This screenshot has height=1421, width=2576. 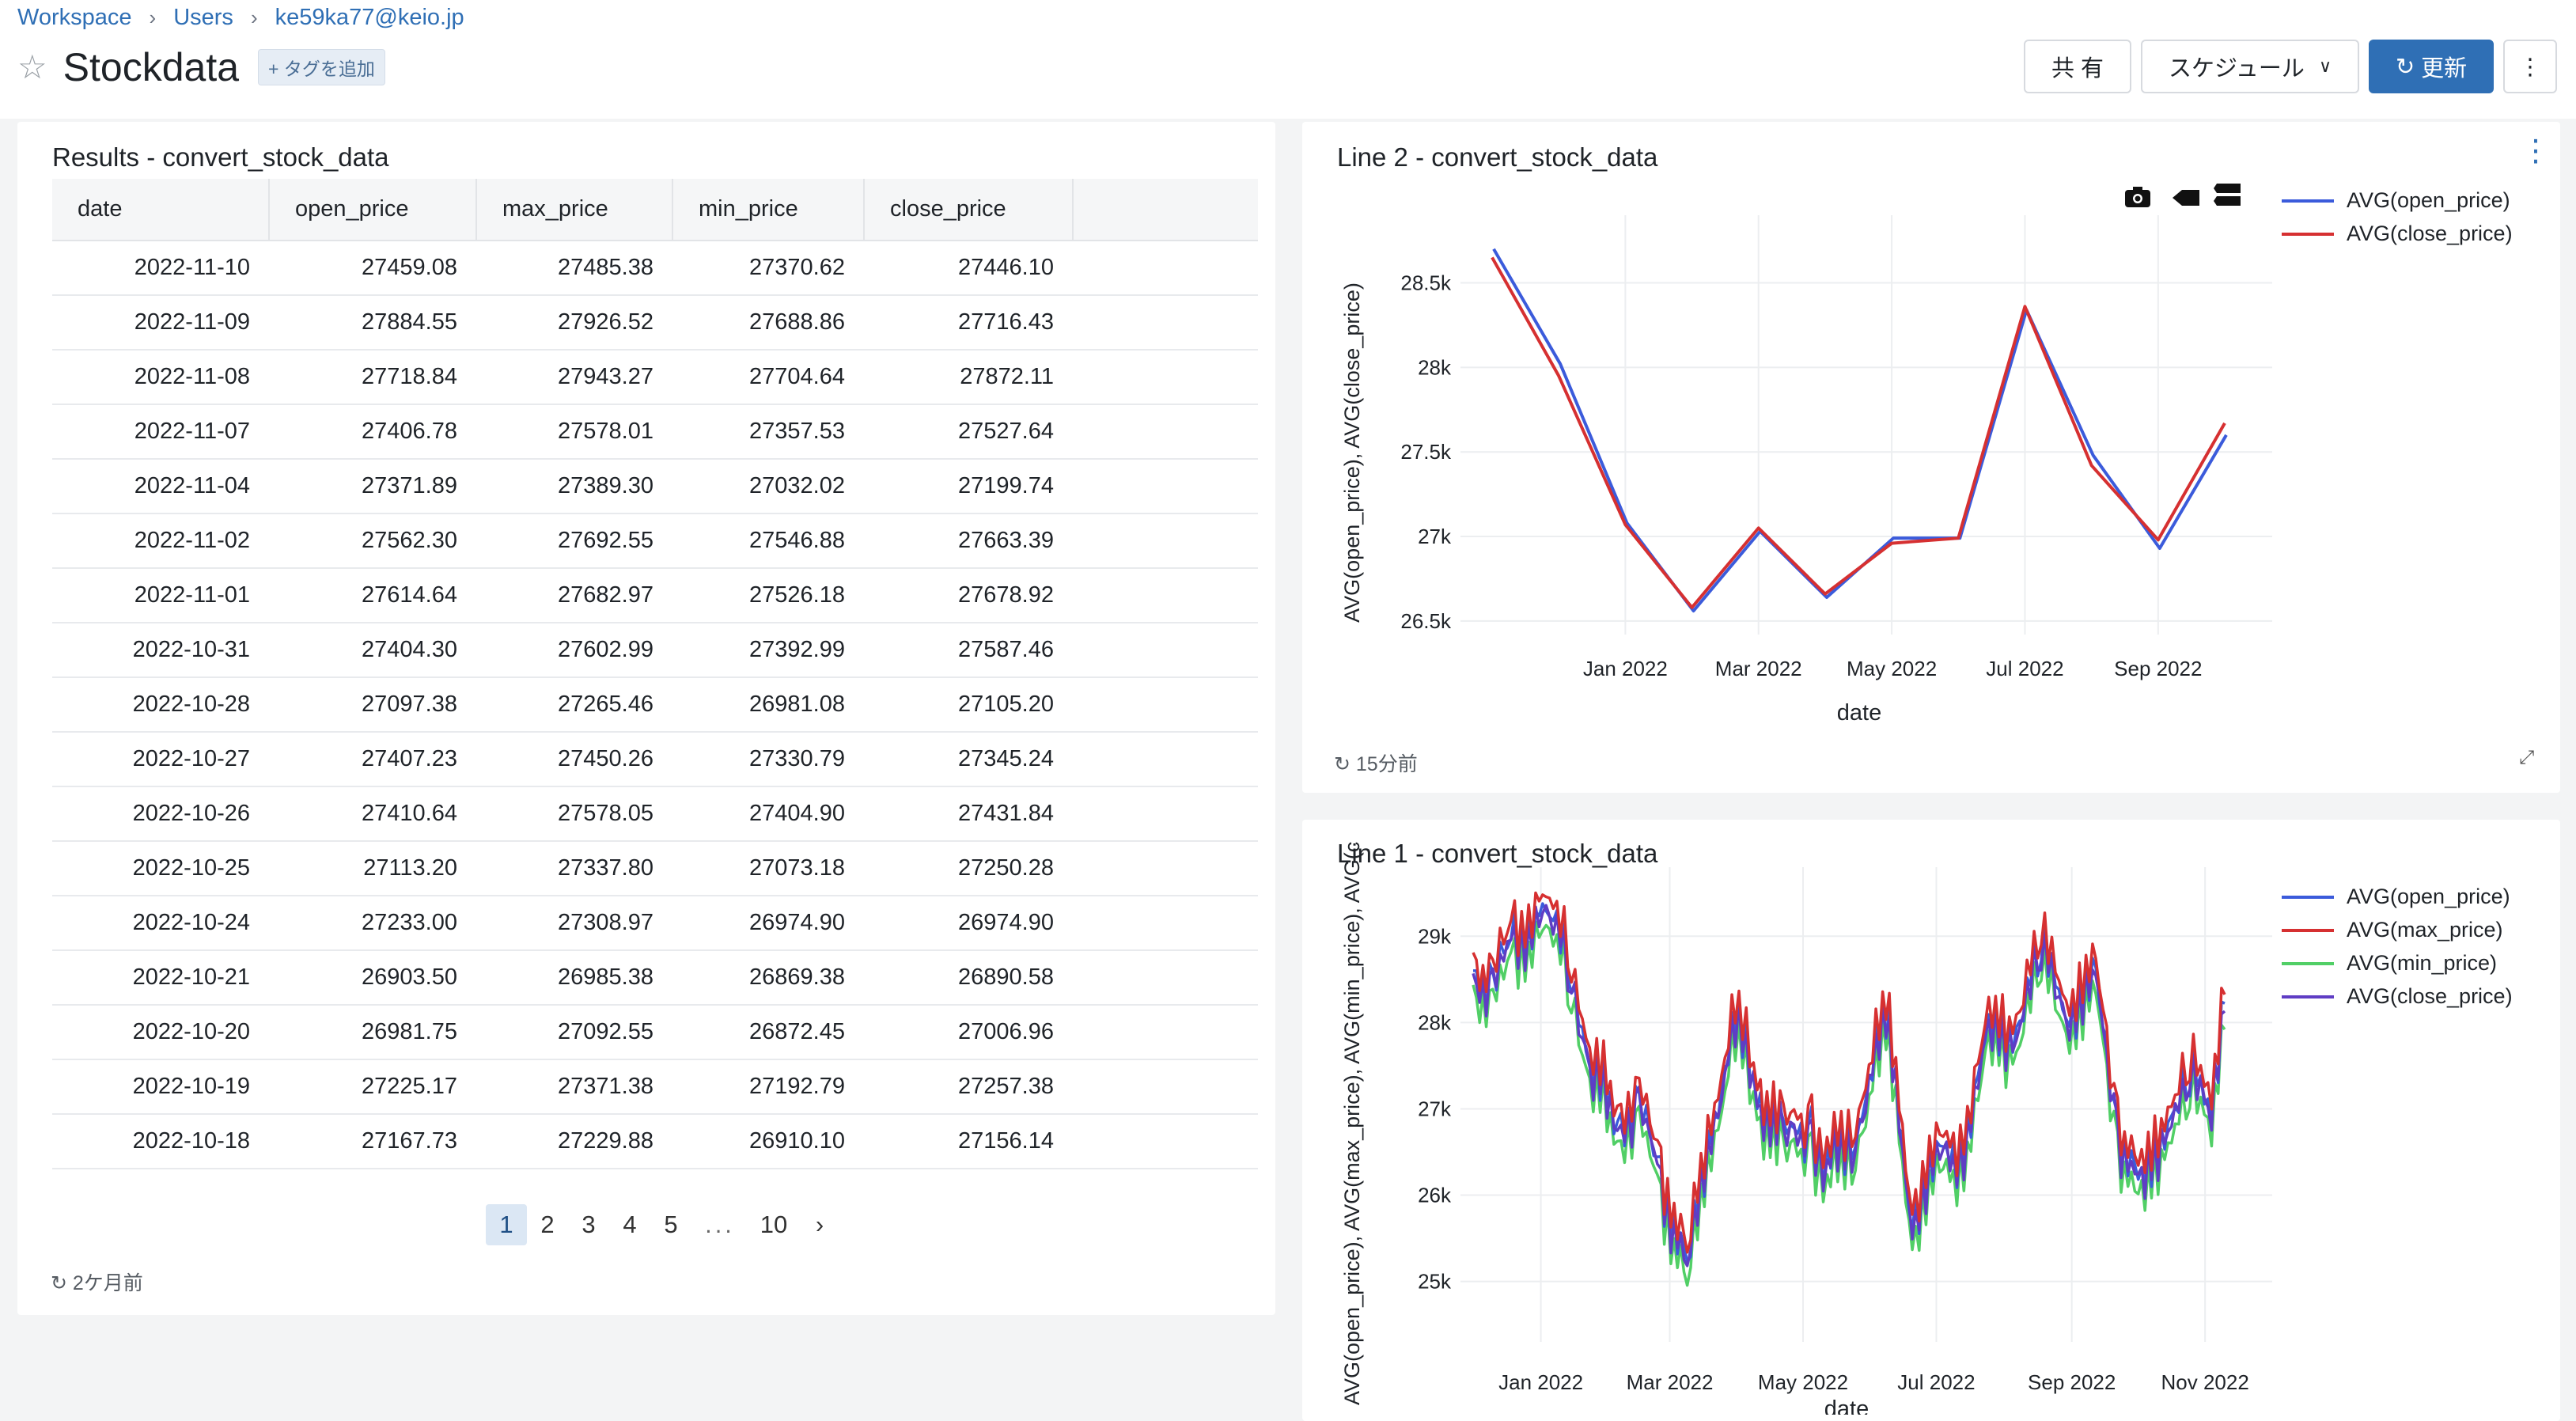 What do you see at coordinates (372, 1033) in the screenshot?
I see `cell-open-price: 26981.75` at bounding box center [372, 1033].